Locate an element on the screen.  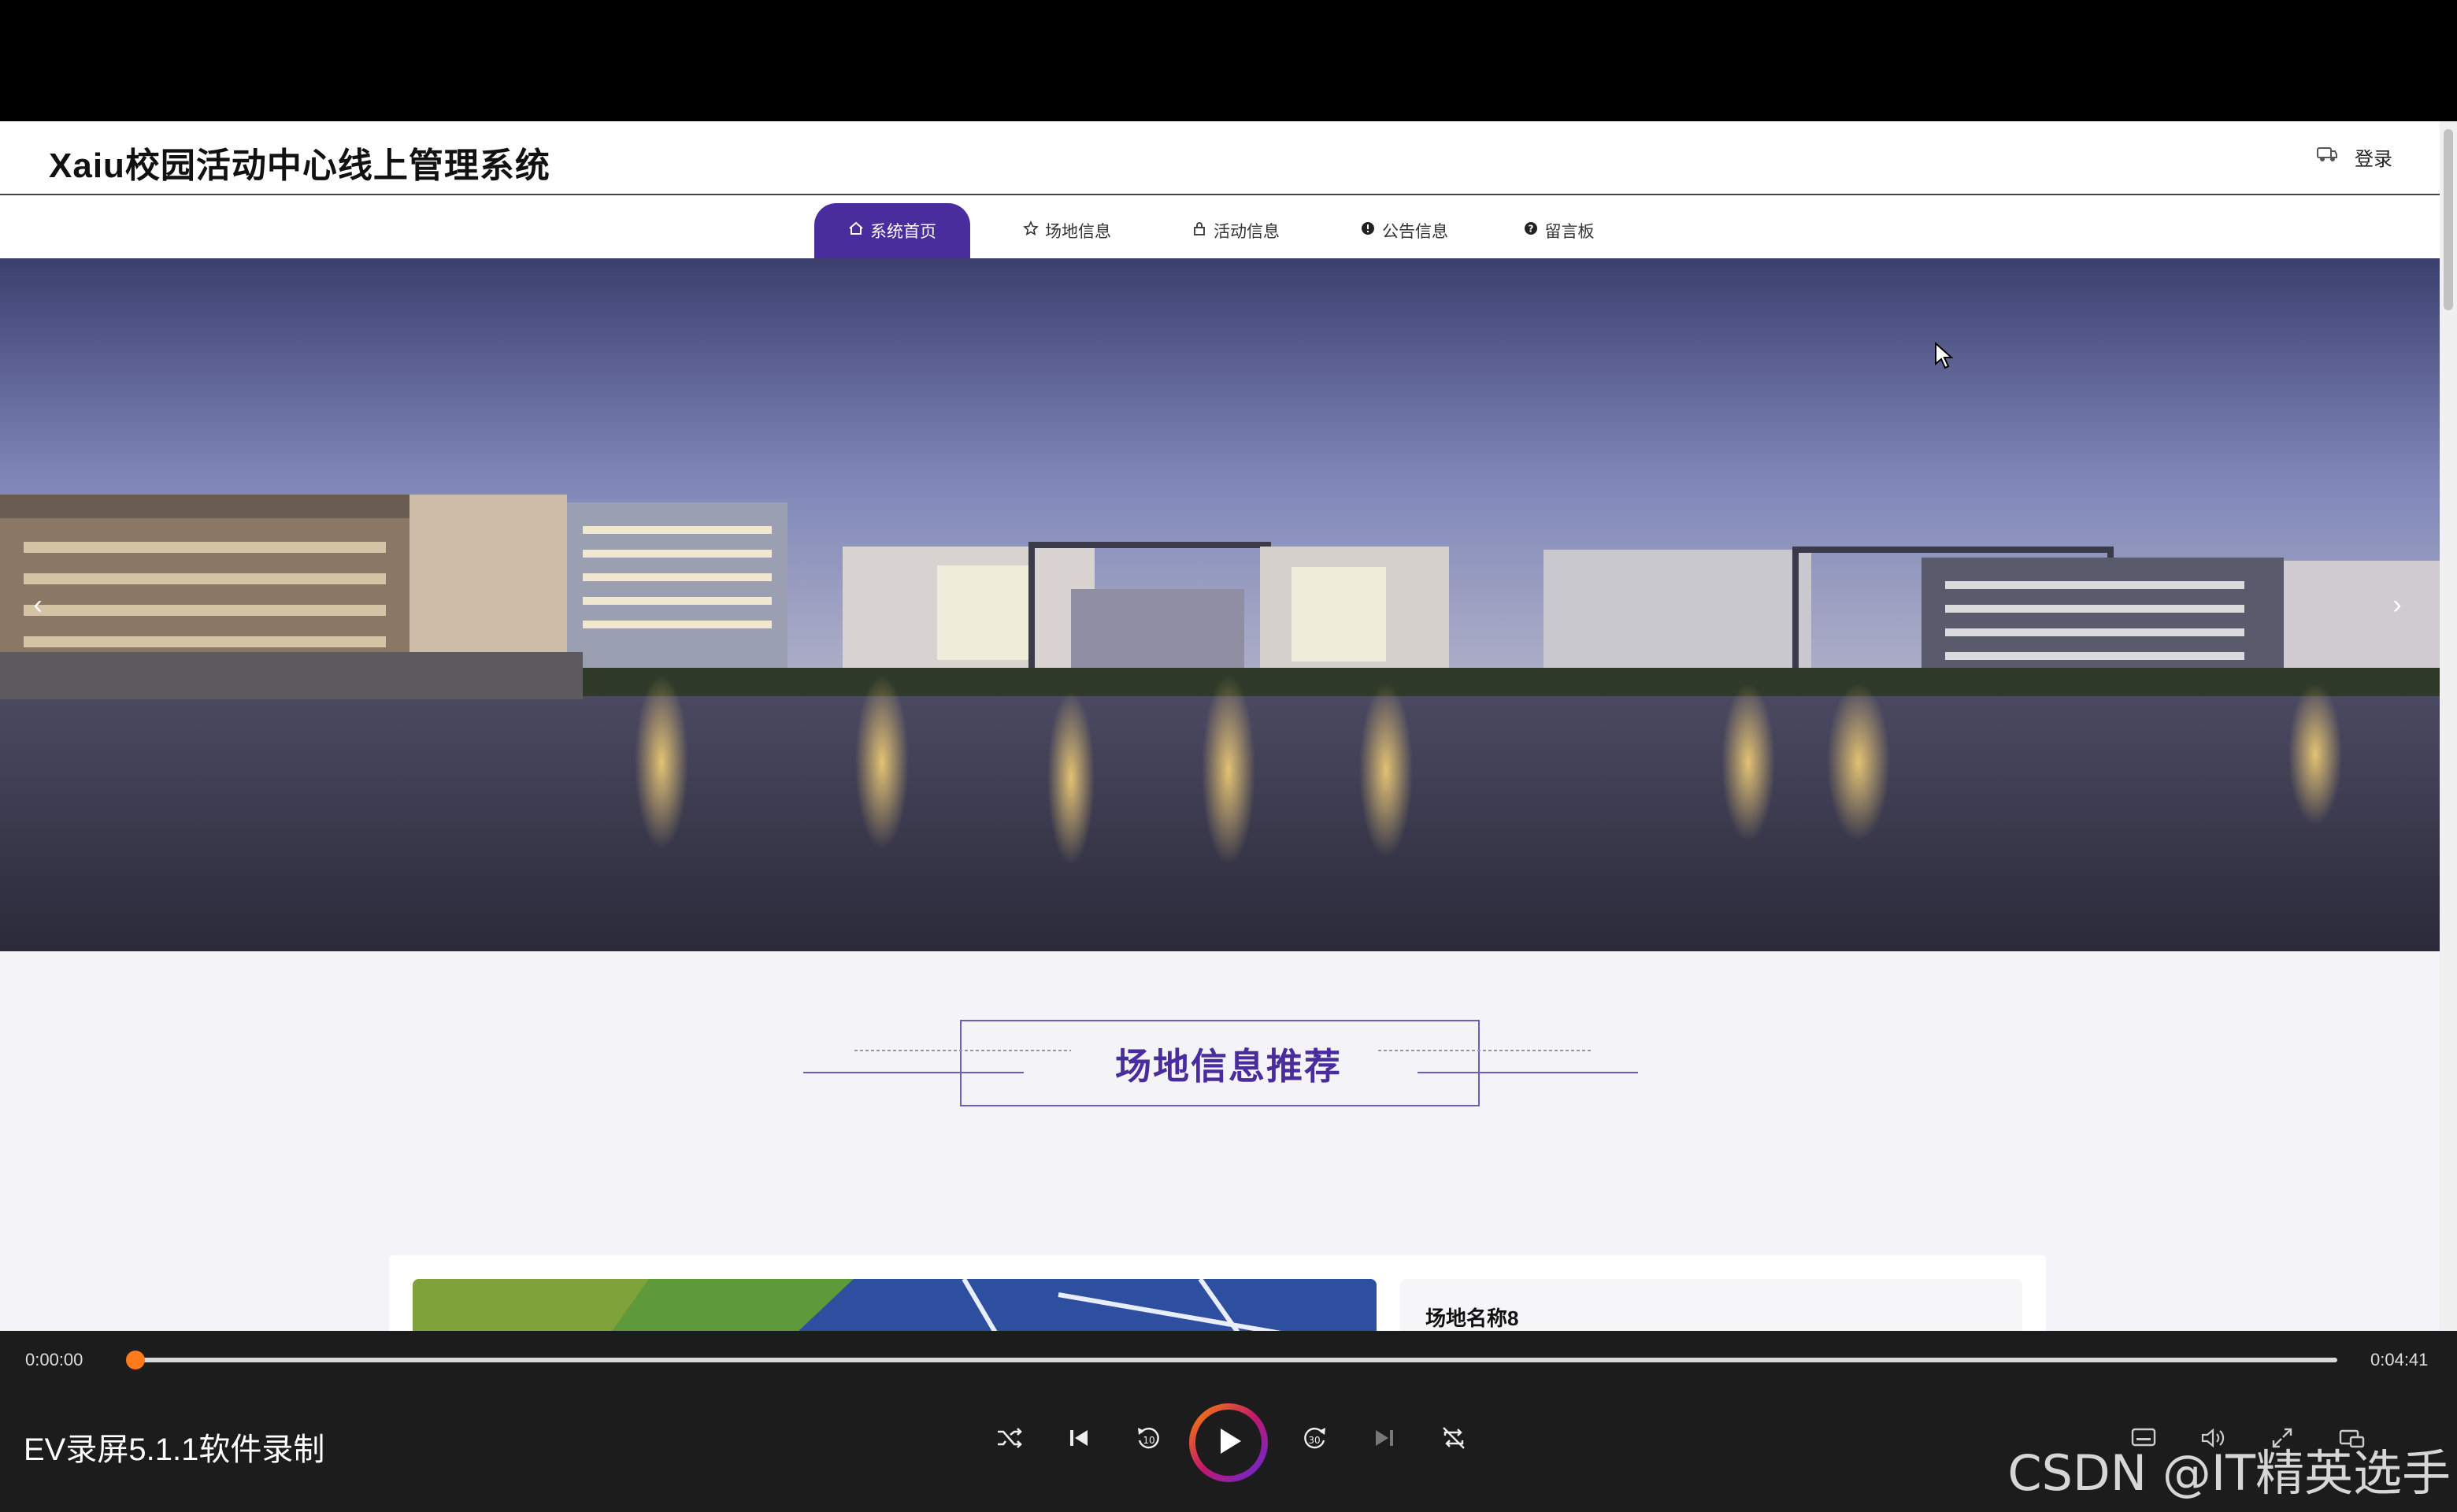
forward-30-icon: 30 is located at coordinates (1315, 1440).